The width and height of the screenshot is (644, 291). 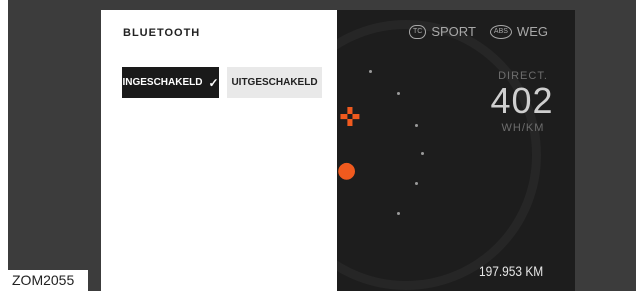 I want to click on mode-label: SPORT, so click(x=453, y=31).